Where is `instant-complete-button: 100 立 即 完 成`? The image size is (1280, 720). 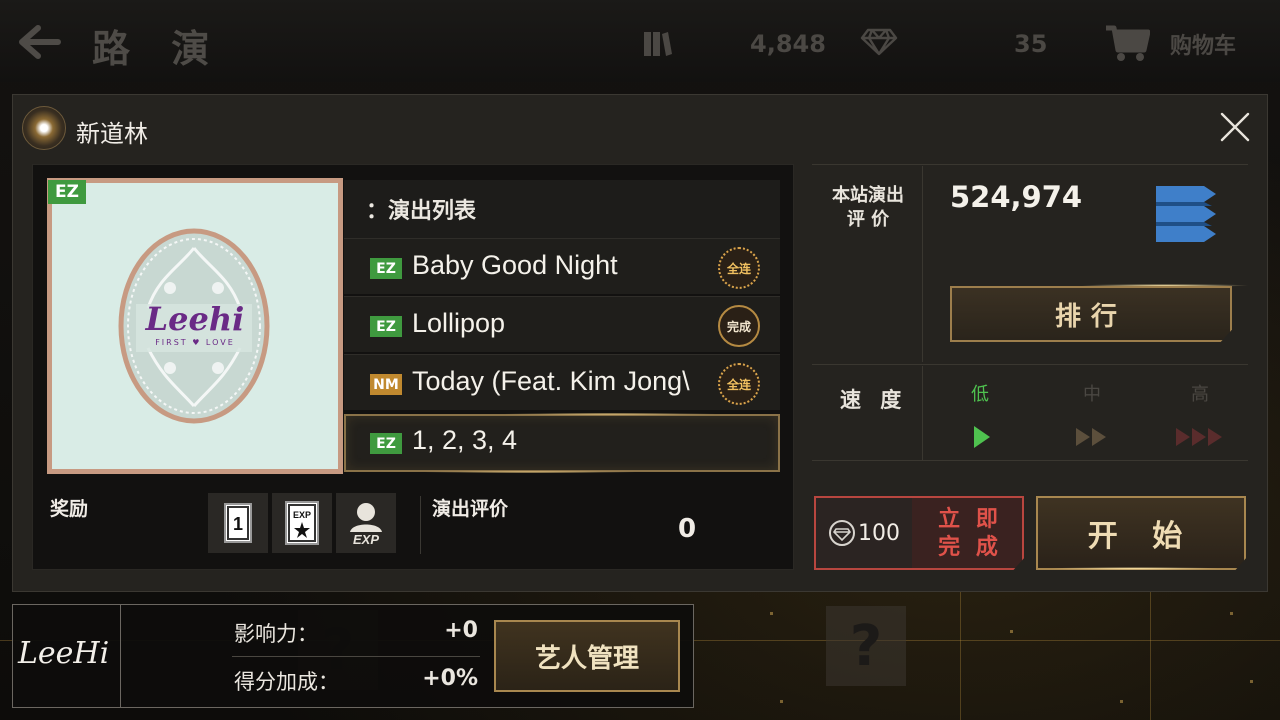
instant-complete-button: 100 立 即 完 成 is located at coordinates (919, 533).